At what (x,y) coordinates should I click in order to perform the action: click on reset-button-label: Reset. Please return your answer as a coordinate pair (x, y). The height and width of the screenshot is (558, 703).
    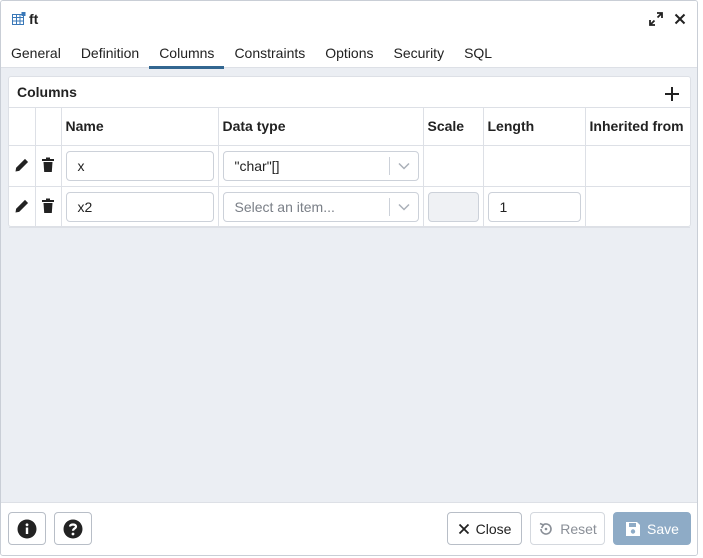
    Looking at the image, I should click on (578, 528).